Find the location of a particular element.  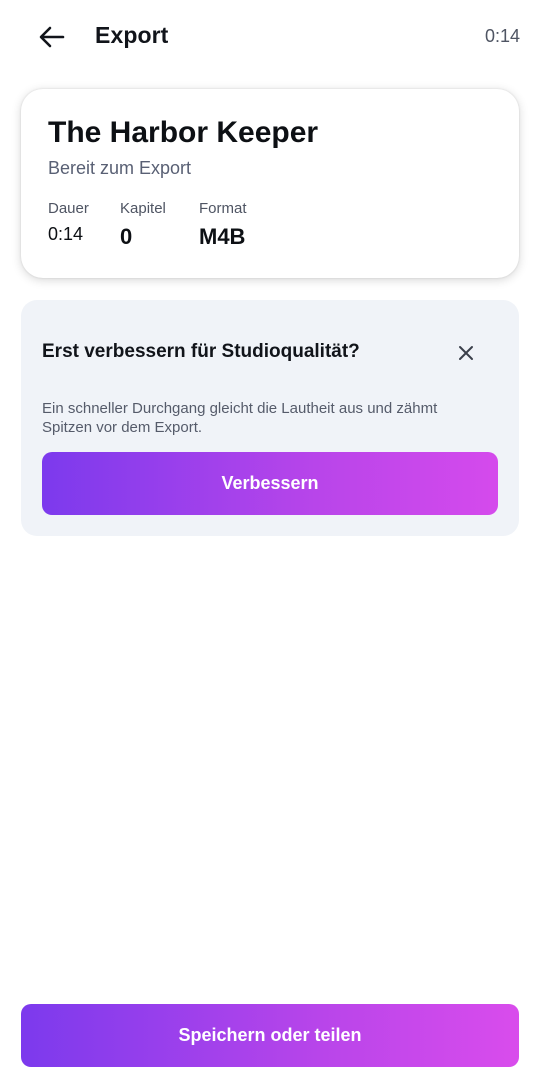

stat-label: Kapitel is located at coordinates (143, 208).